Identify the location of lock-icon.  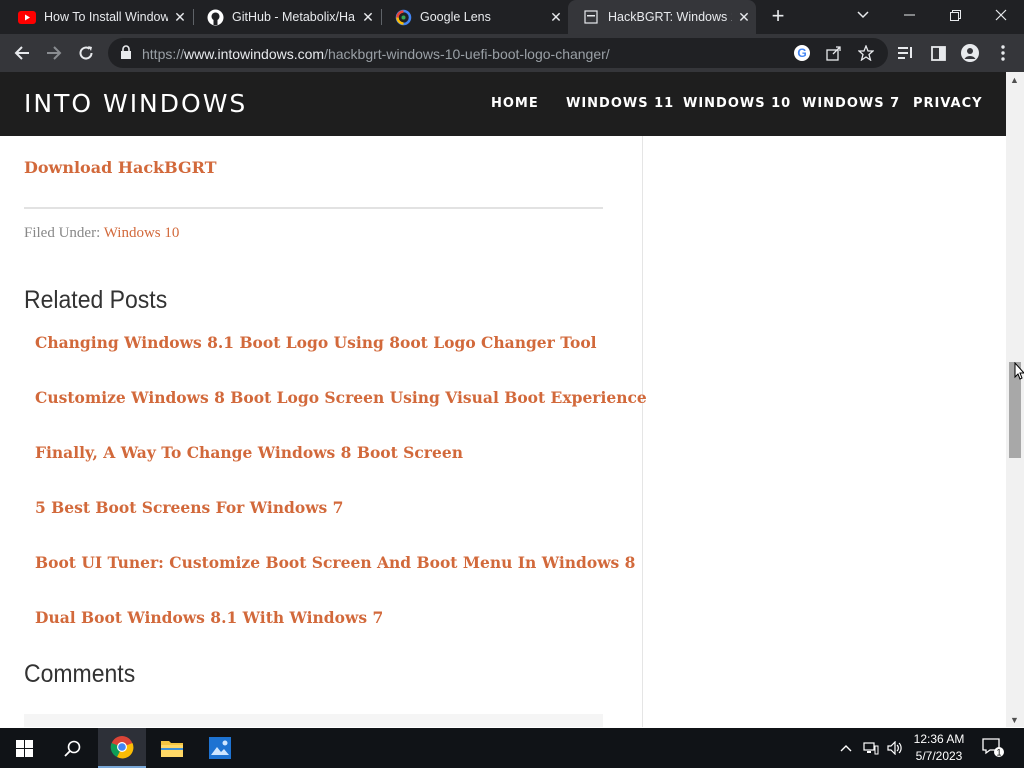
(126, 55).